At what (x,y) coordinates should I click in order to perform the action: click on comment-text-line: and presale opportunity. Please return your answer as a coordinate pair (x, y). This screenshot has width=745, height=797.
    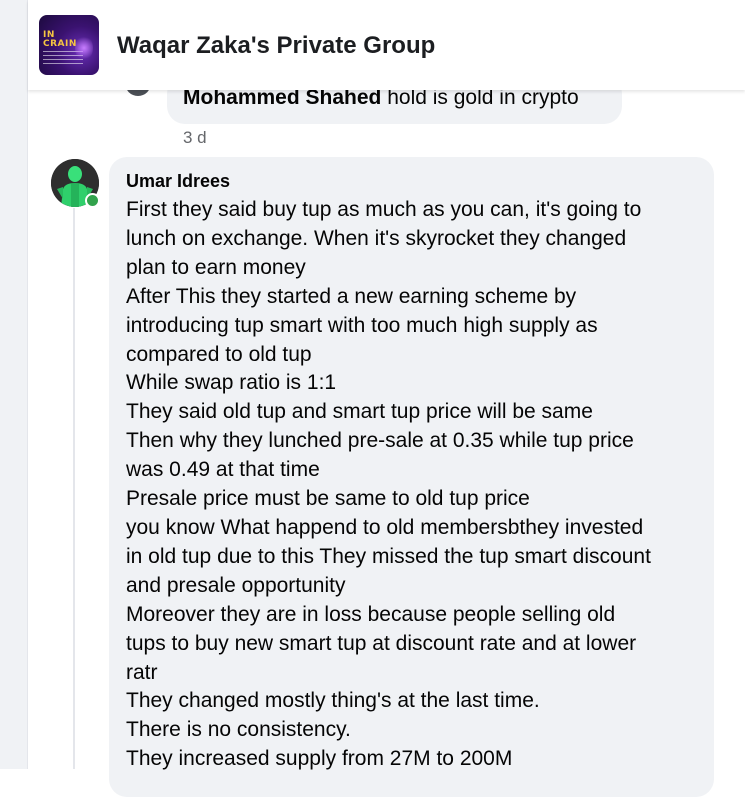
    Looking at the image, I should click on (236, 585).